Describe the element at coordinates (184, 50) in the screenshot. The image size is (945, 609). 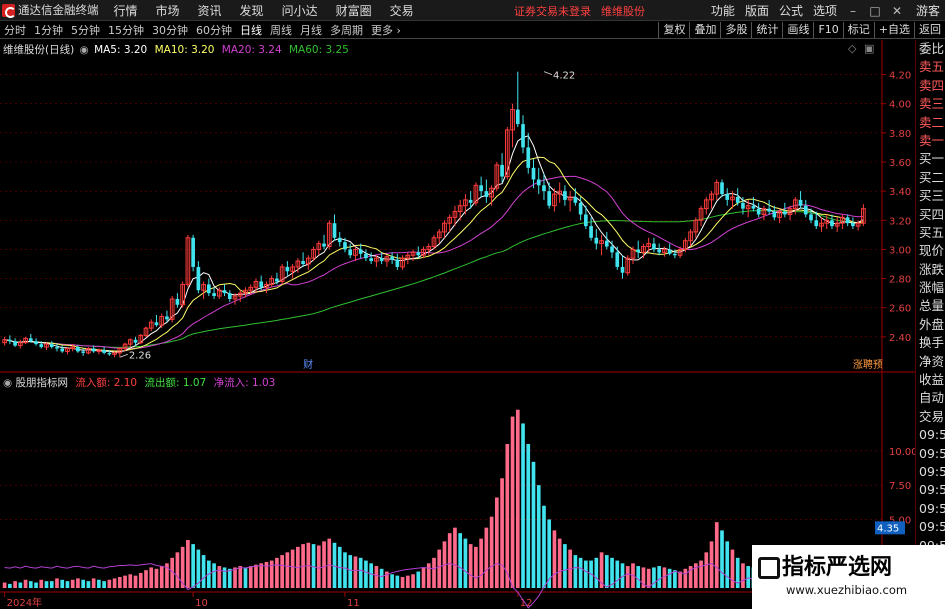
I see `legend-ma10: MA10: 3.20` at that location.